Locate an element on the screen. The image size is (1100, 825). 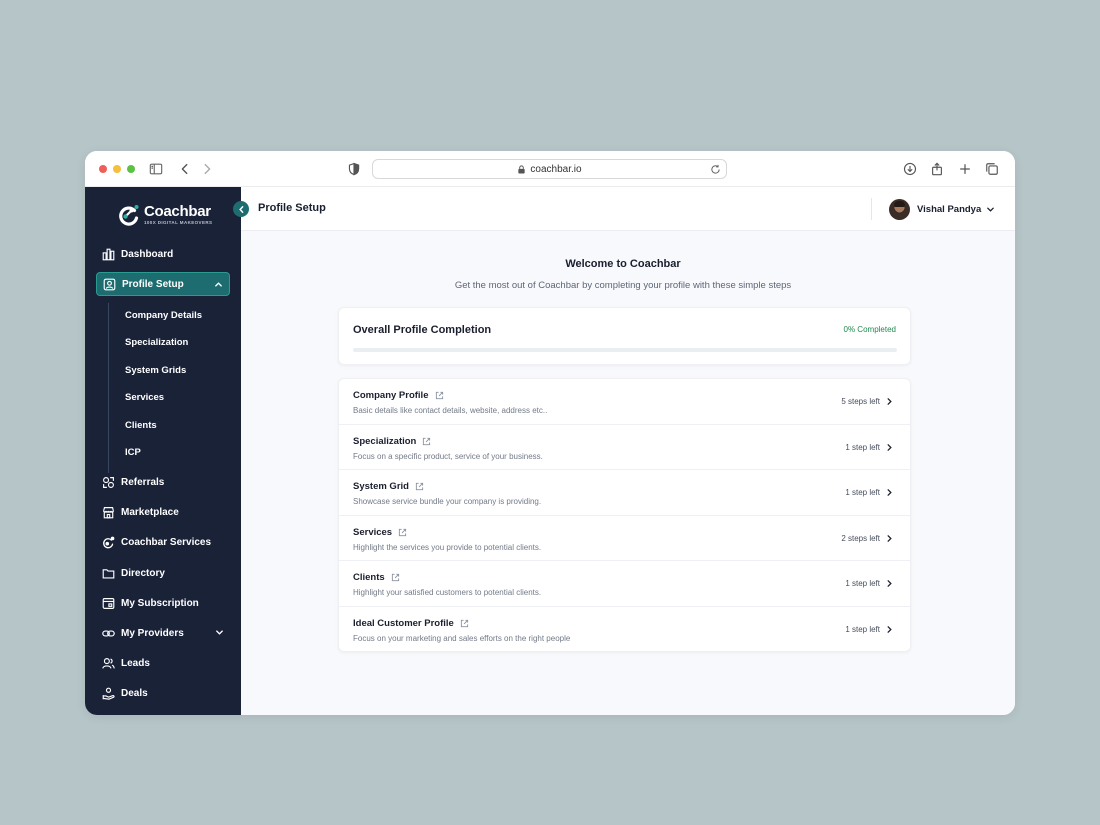
step-title: Specialization is located at coordinates (385, 441).